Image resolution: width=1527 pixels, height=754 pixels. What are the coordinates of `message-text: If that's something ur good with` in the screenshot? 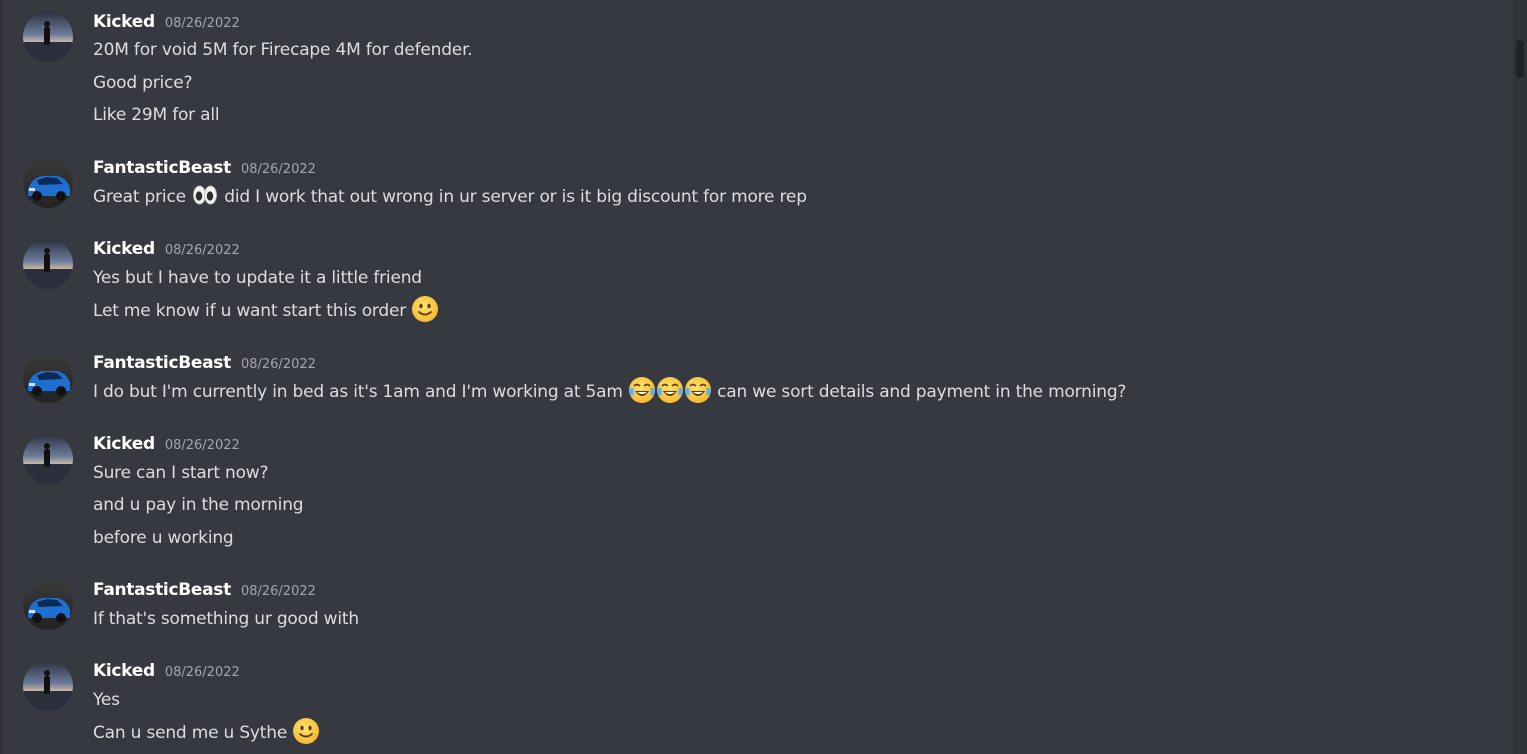 It's located at (226, 619).